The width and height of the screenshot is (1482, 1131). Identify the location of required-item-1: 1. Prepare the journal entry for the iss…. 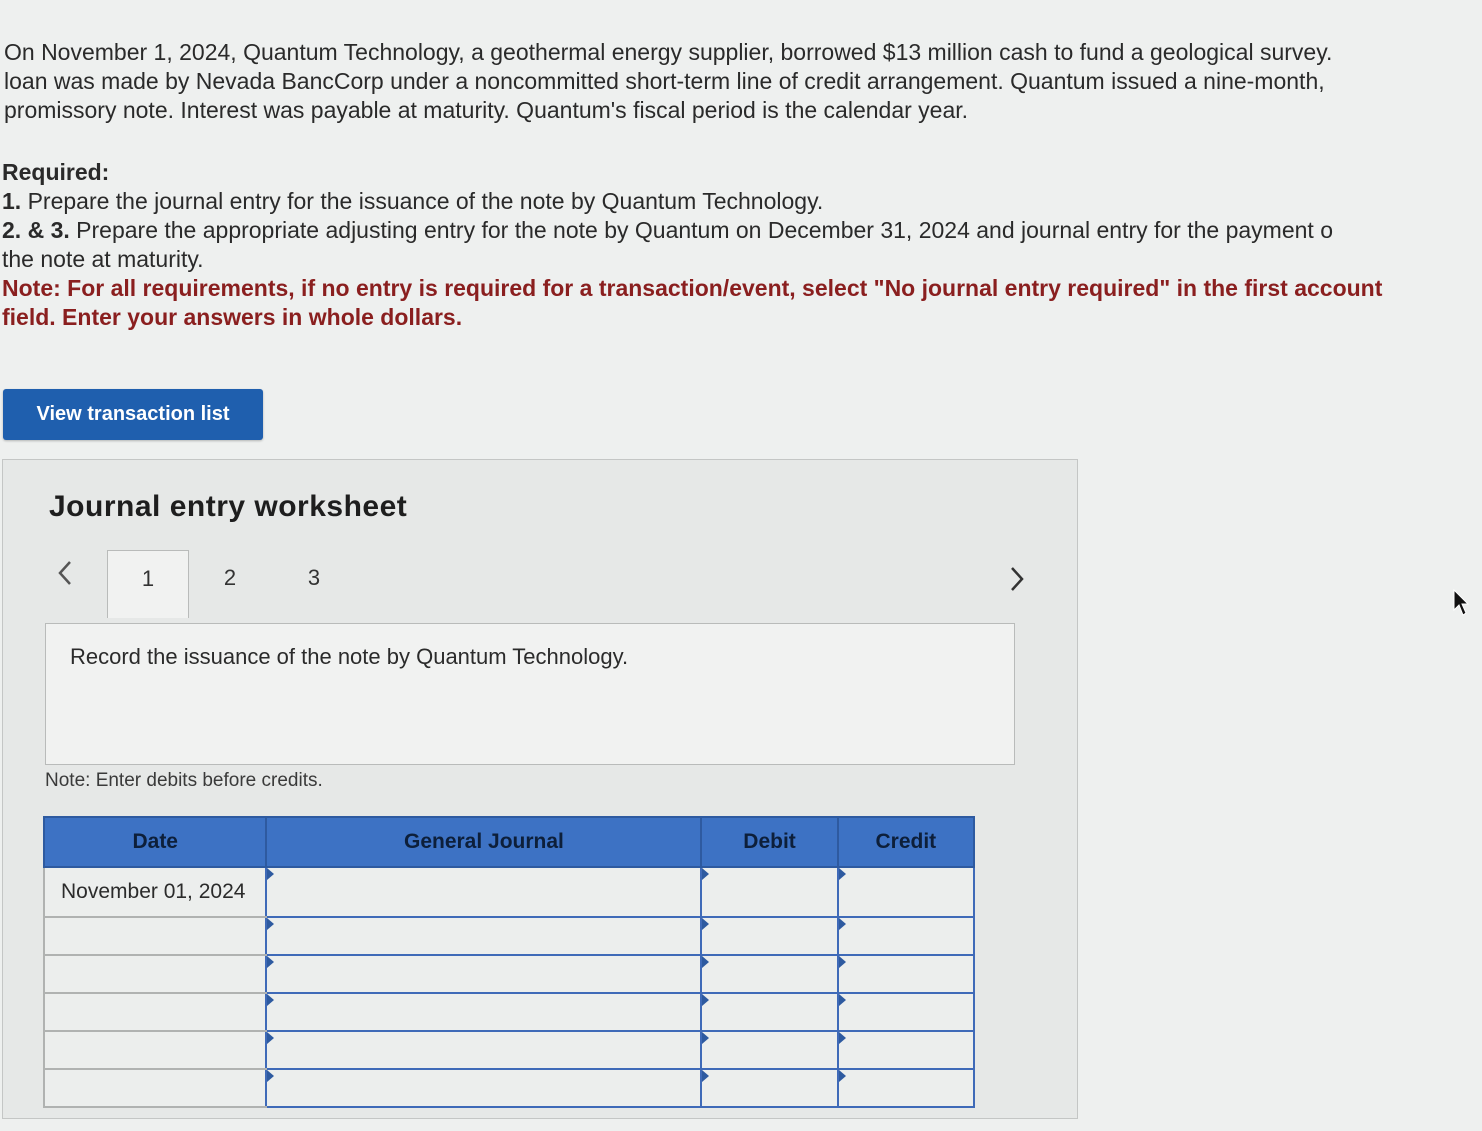
(741, 201).